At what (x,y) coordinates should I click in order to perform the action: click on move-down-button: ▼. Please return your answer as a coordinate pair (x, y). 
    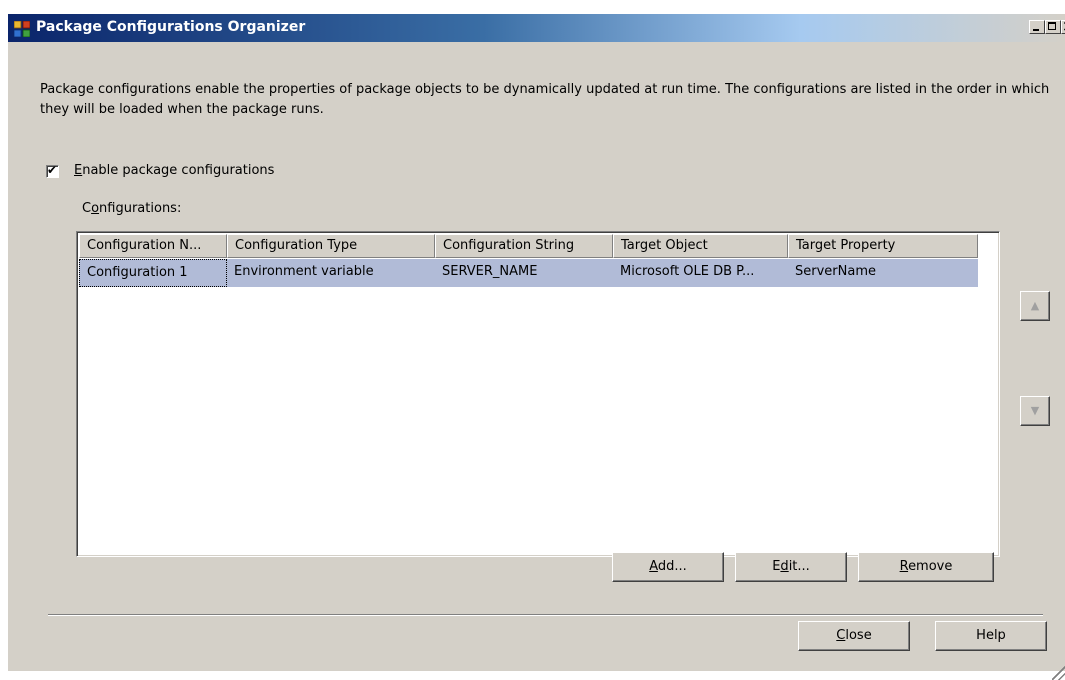
    Looking at the image, I should click on (1035, 411).